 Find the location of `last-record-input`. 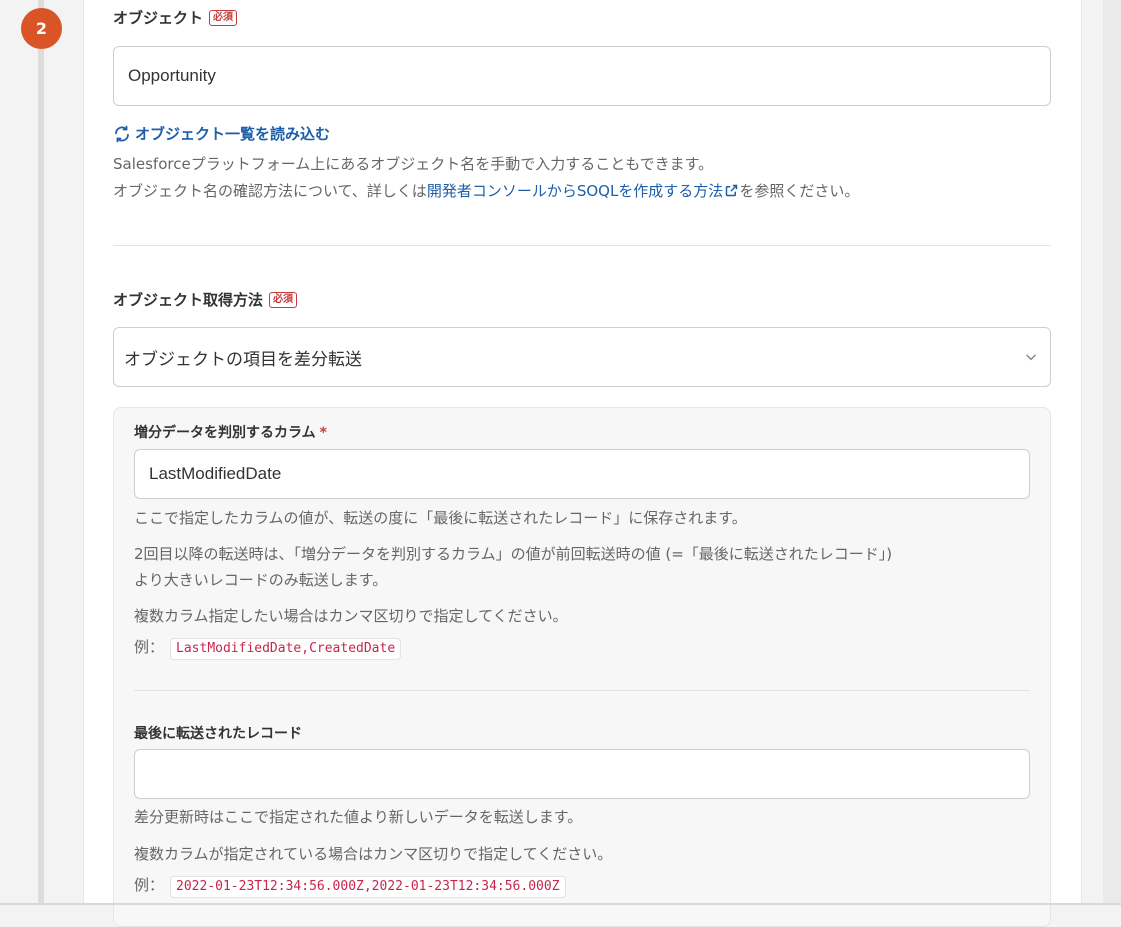

last-record-input is located at coordinates (582, 774).